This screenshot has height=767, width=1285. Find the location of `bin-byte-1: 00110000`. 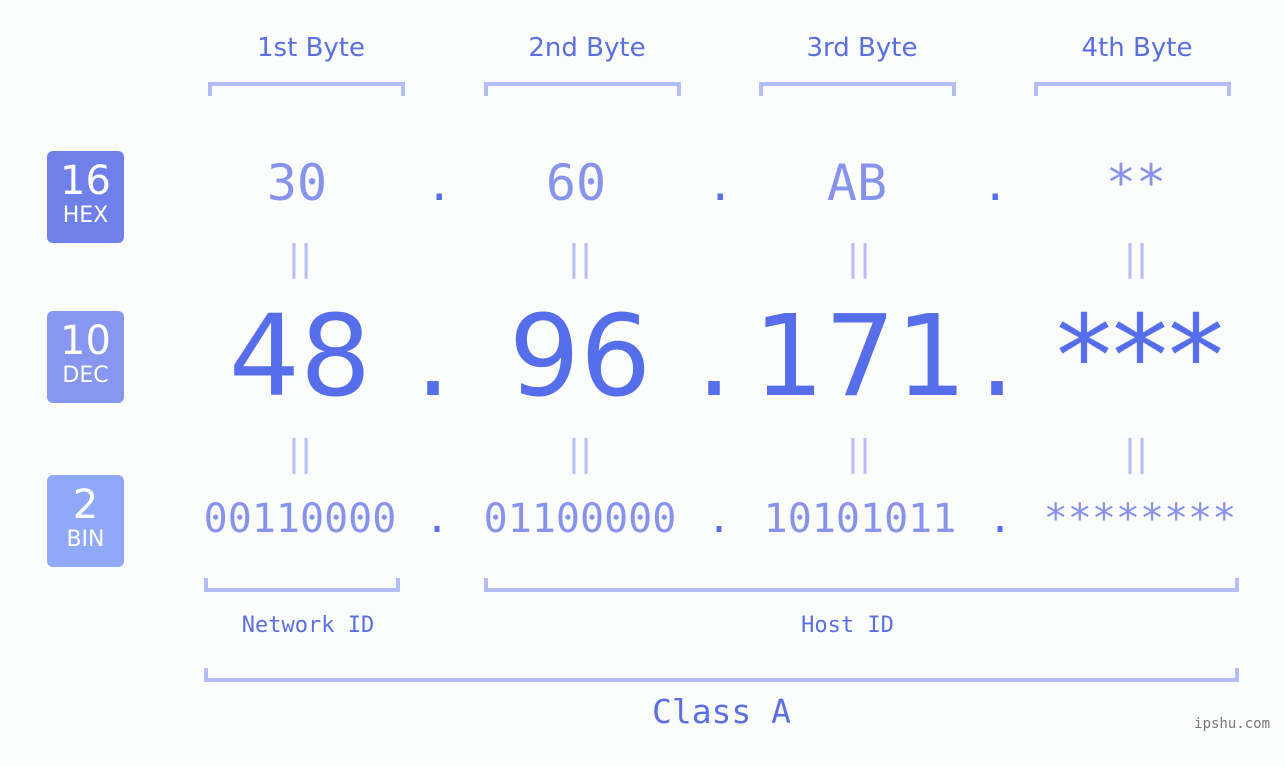

bin-byte-1: 00110000 is located at coordinates (300, 519).